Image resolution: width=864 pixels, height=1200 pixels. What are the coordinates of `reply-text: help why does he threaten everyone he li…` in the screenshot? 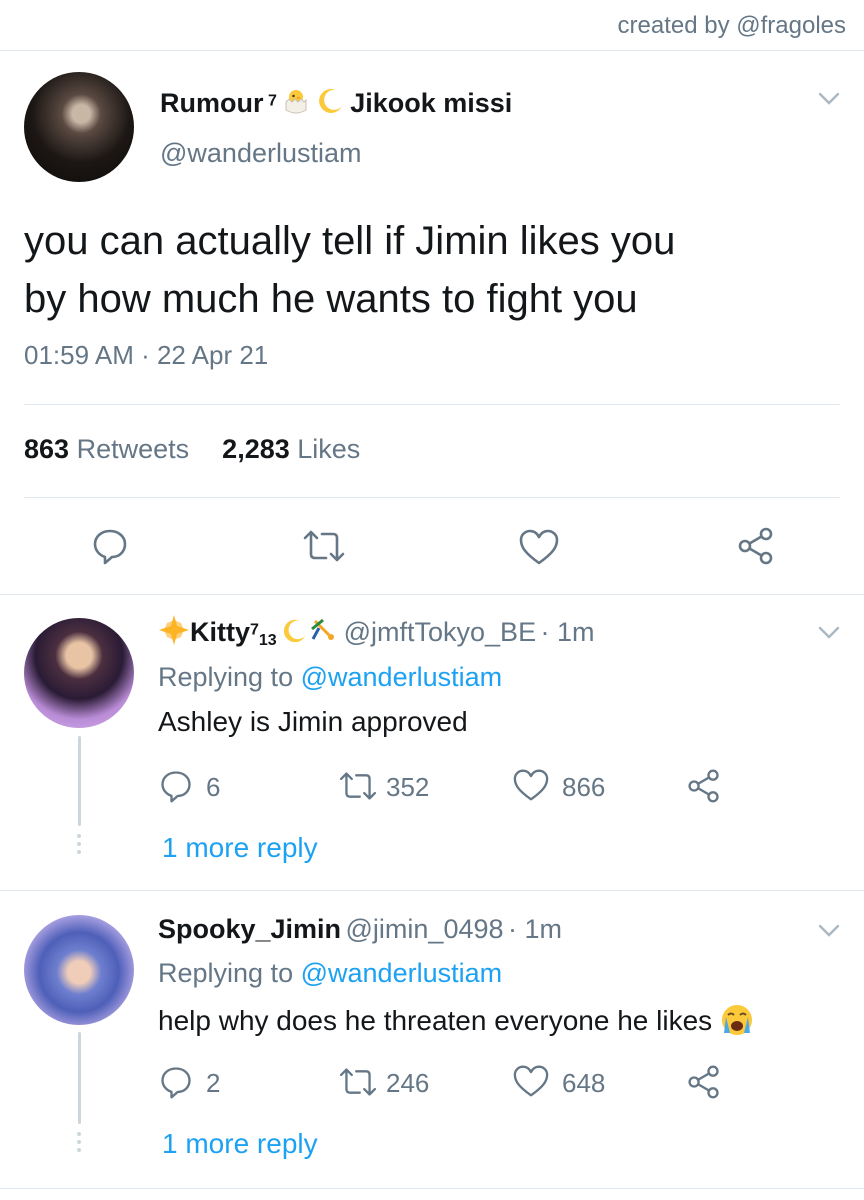 It's located at (435, 1020).